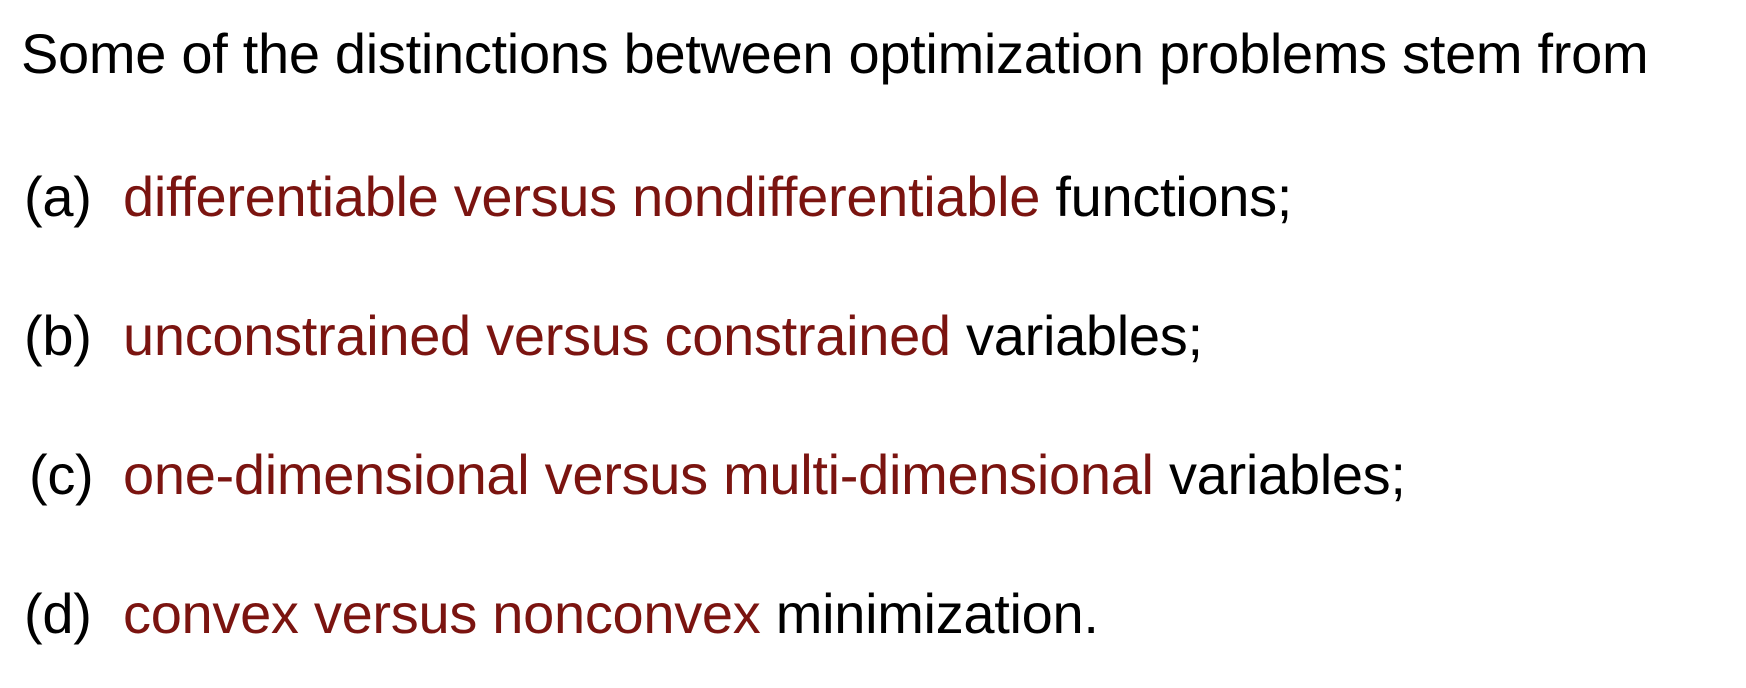 The height and width of the screenshot is (688, 1746). Describe the element at coordinates (638, 474) in the screenshot. I see `highlight-text: one-dimensional versus multi-dimensional` at that location.